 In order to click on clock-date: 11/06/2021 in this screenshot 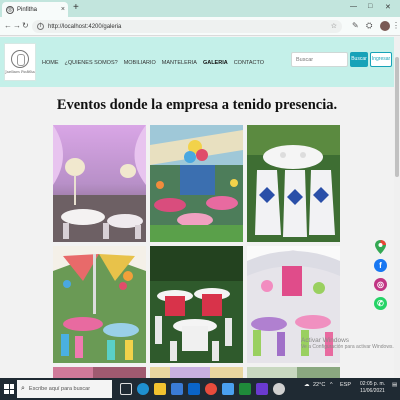, I will do `click(372, 391)`.